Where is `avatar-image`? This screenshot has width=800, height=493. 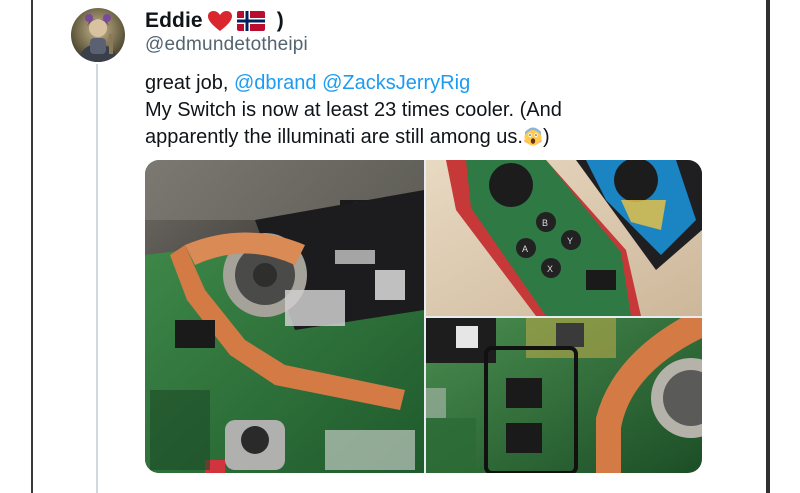
avatar-image is located at coordinates (98, 35).